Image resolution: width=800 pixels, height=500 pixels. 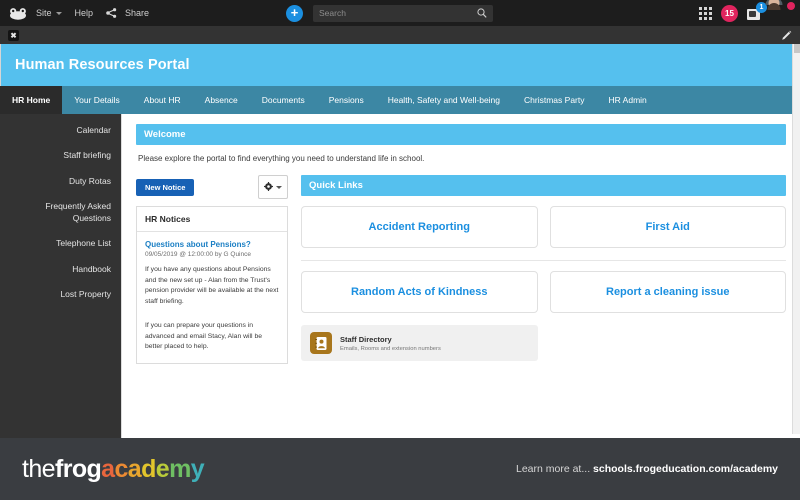 What do you see at coordinates (729, 13) in the screenshot?
I see `notifications-badge: 15` at bounding box center [729, 13].